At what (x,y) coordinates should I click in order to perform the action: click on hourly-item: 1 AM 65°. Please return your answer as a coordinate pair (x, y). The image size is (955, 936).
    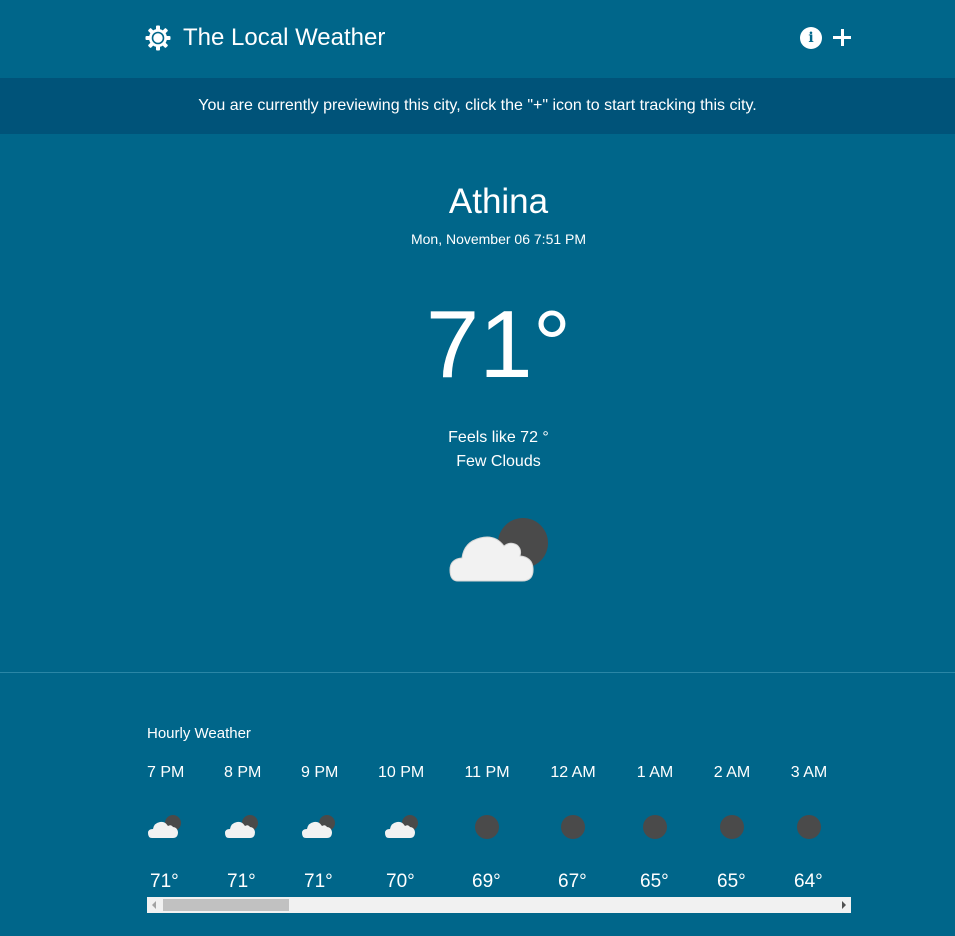
    Looking at the image, I should click on (655, 829).